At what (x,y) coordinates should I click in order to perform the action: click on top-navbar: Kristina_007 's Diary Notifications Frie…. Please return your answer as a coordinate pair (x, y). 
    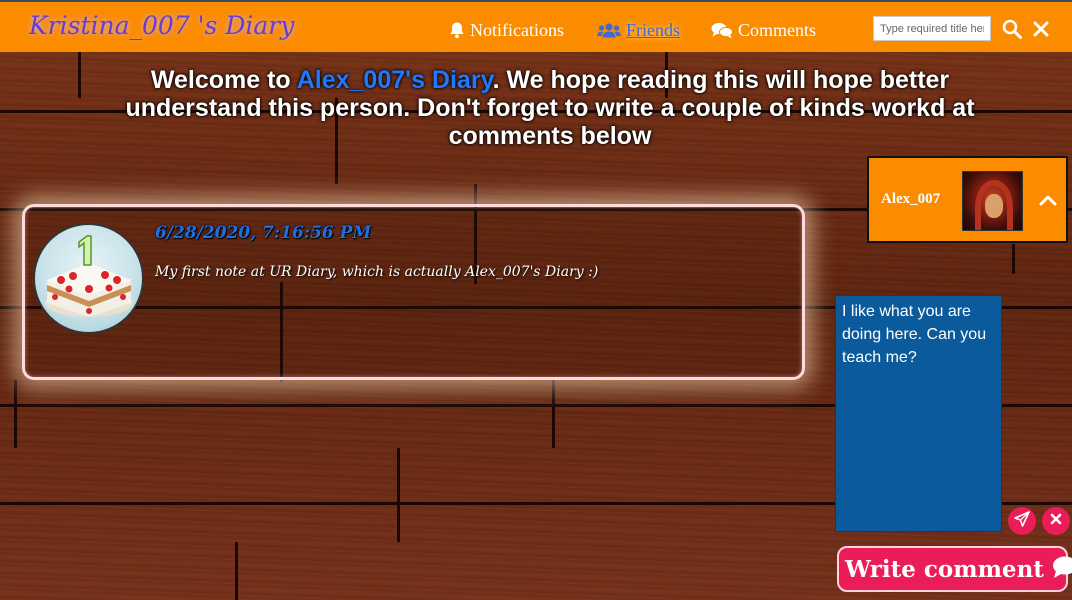
    Looking at the image, I should click on (536, 26).